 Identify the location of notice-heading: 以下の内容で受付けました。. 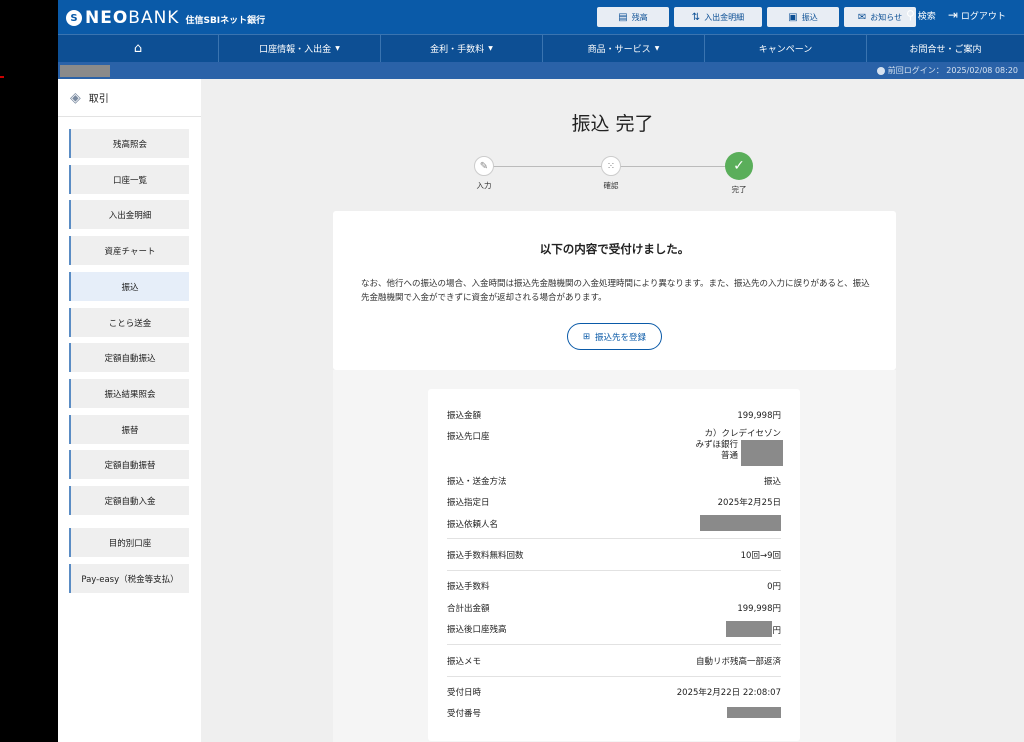
(614, 249).